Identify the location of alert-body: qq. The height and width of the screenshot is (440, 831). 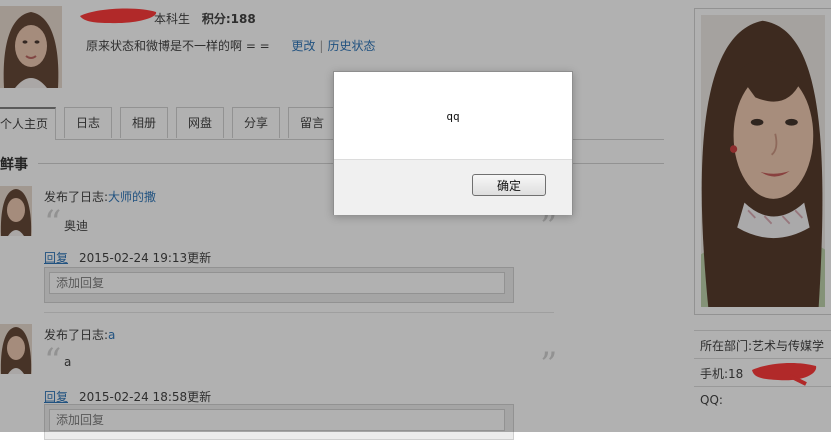
(453, 115).